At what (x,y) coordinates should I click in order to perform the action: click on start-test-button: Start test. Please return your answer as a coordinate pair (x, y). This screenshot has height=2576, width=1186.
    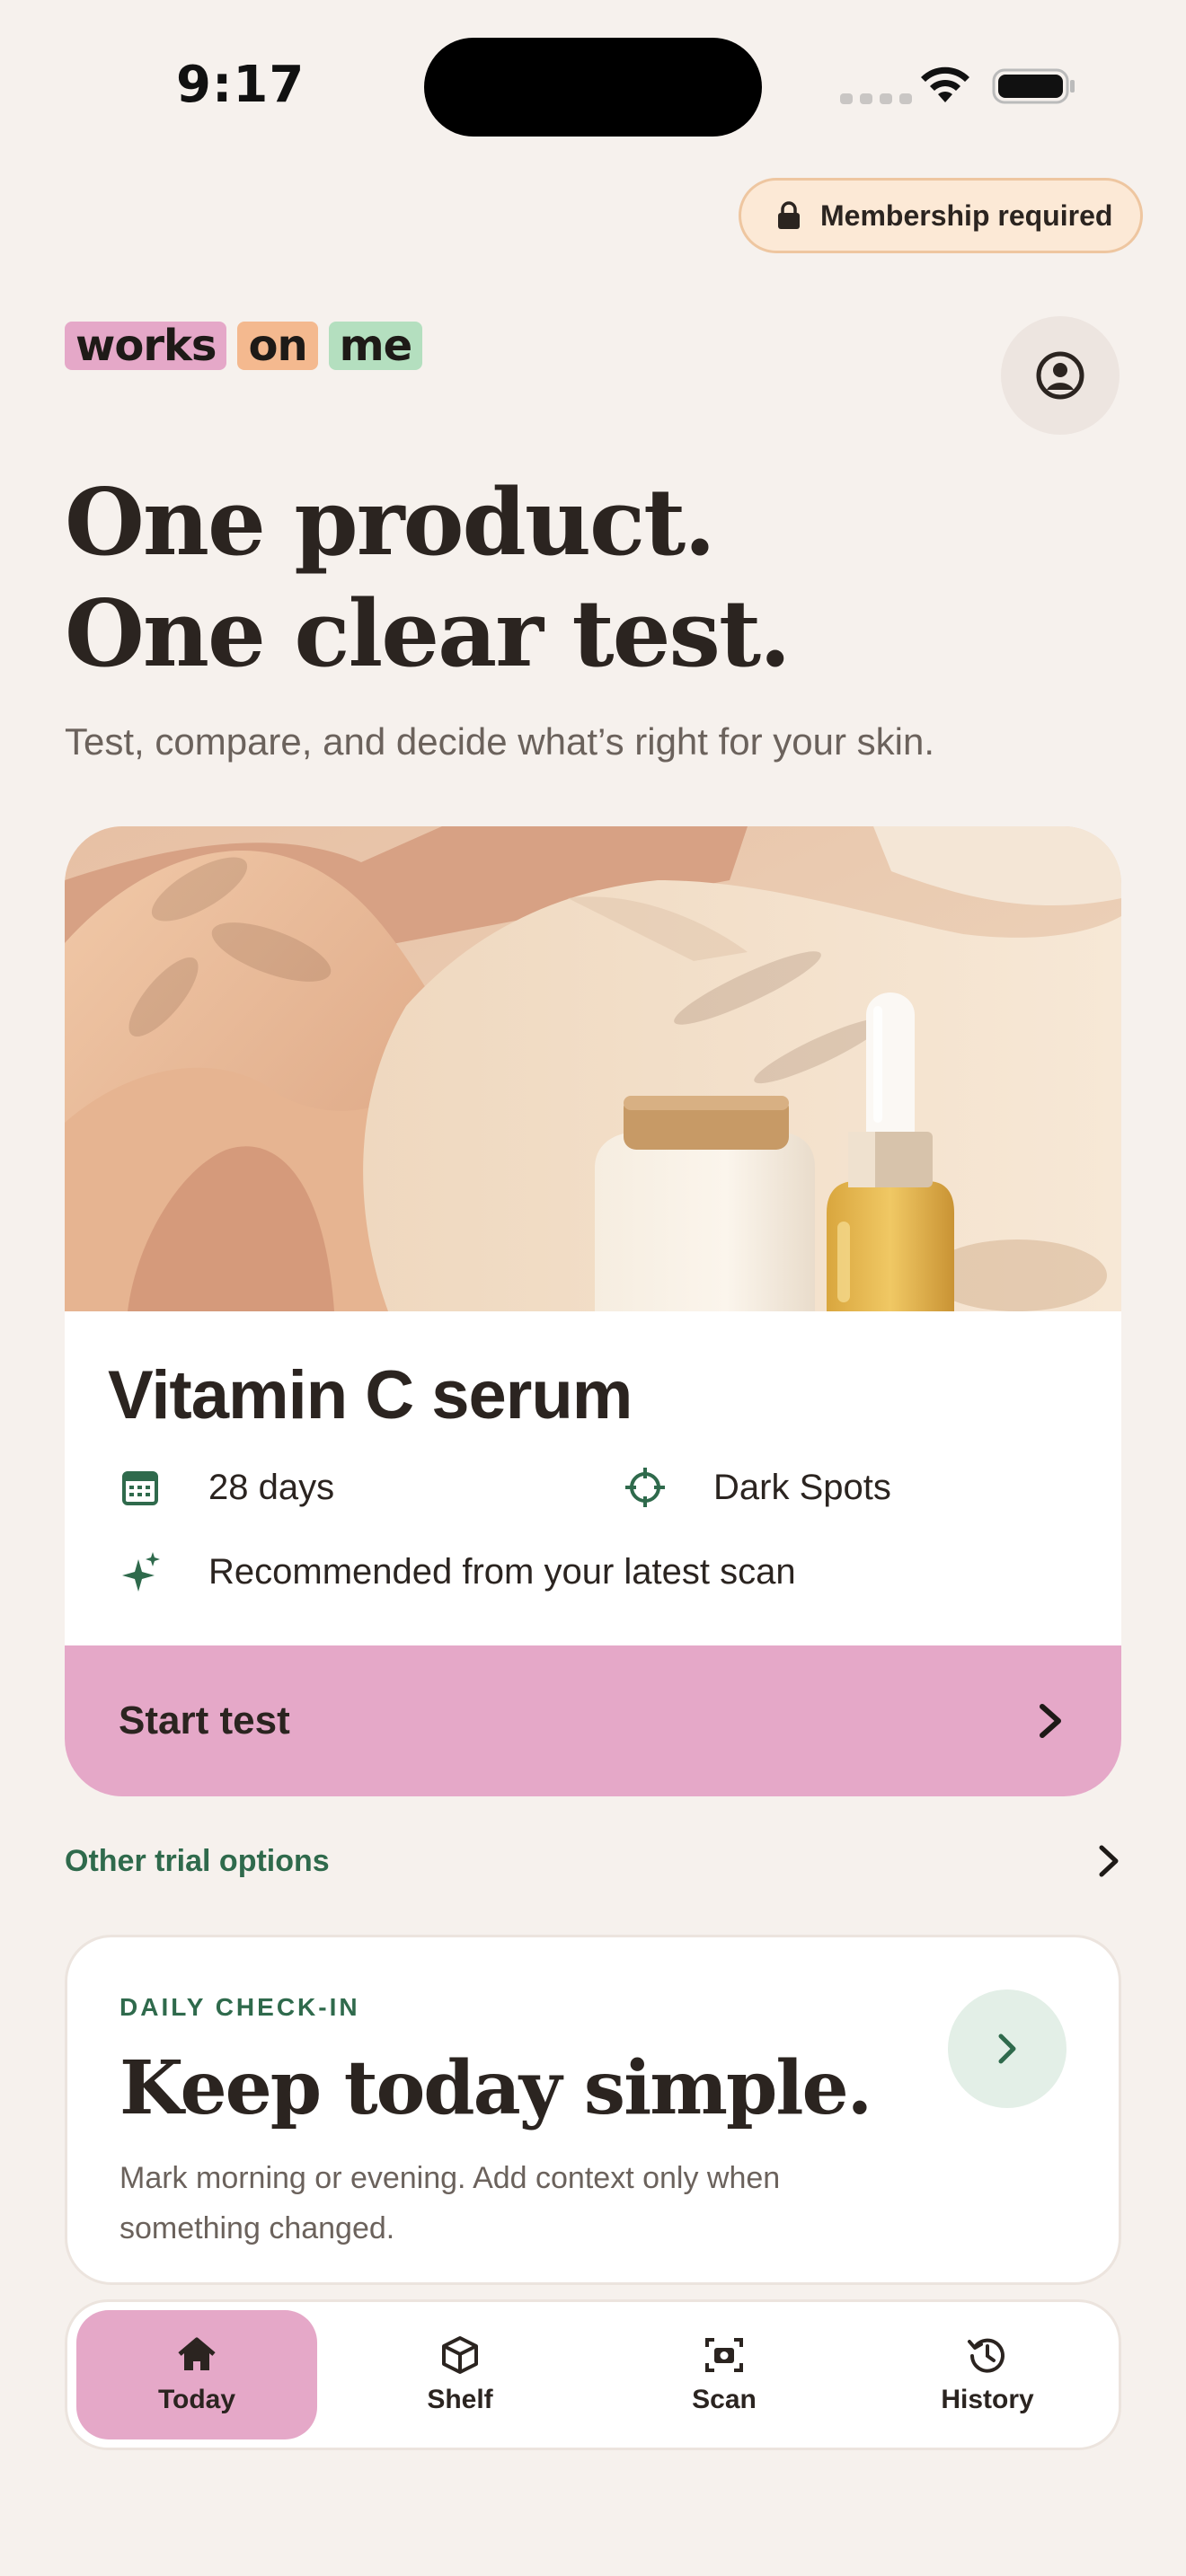
    Looking at the image, I should click on (593, 1720).